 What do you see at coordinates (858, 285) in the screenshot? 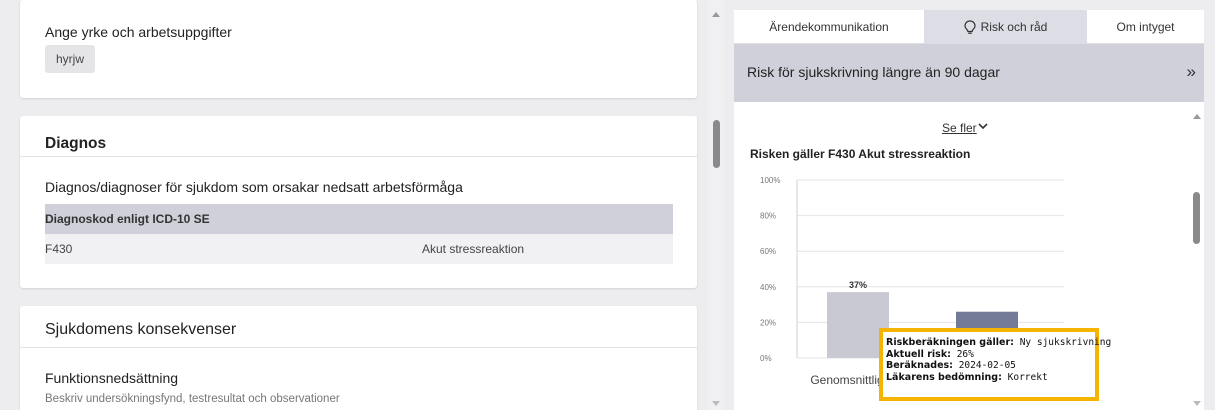
I see `bar-data-label: 37%` at bounding box center [858, 285].